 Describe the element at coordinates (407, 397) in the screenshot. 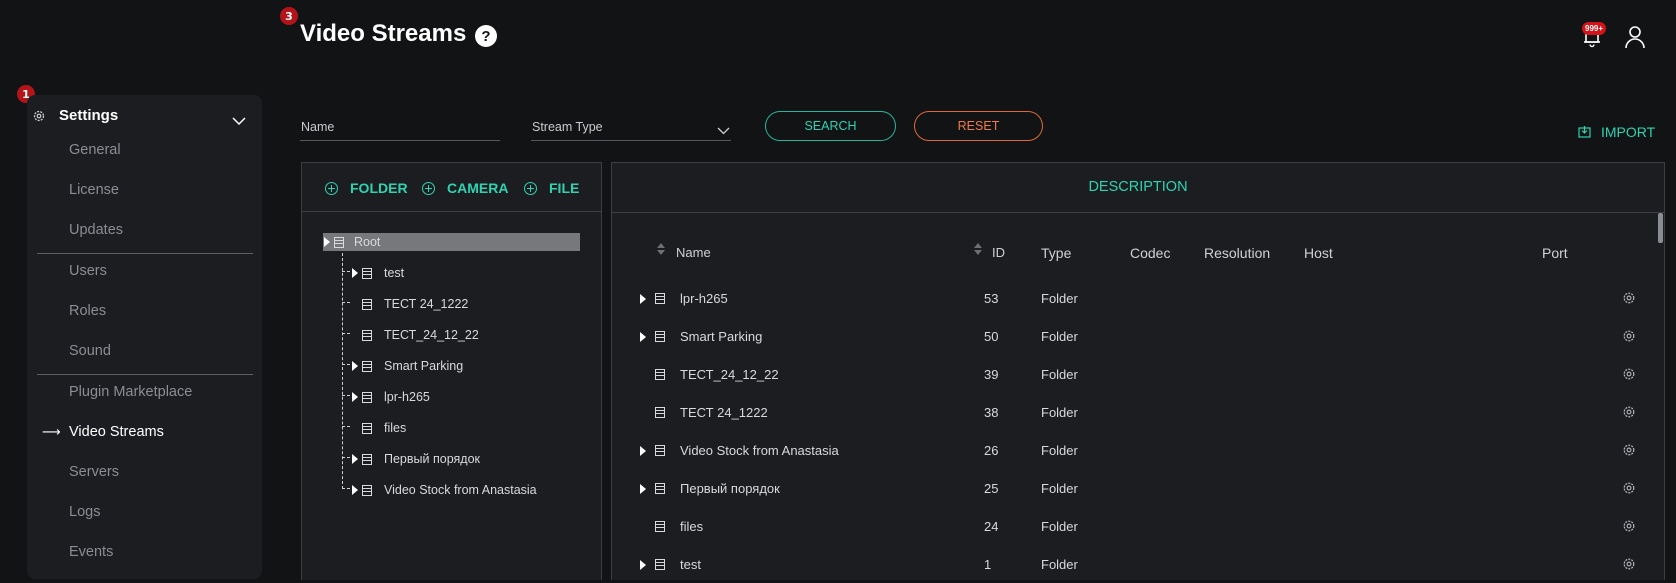

I see `tree-node-label: lpr-h265` at that location.